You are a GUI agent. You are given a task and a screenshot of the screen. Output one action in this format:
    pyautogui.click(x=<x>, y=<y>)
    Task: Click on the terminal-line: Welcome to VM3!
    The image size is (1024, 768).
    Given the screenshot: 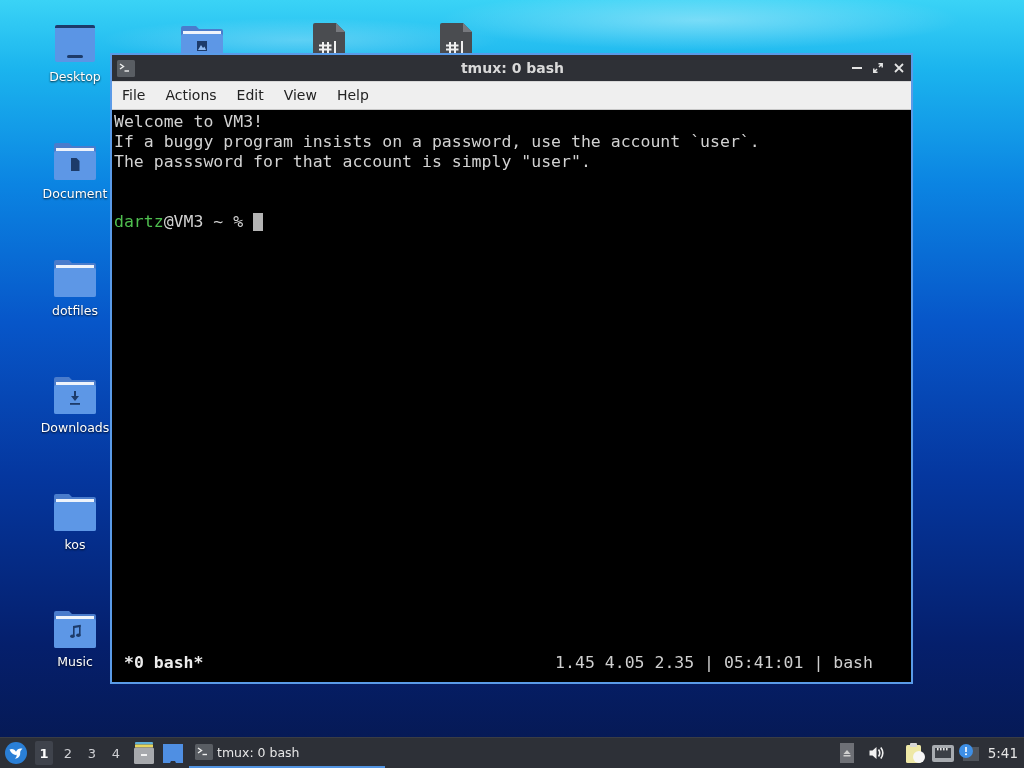 What is the action you would take?
    pyautogui.click(x=188, y=122)
    